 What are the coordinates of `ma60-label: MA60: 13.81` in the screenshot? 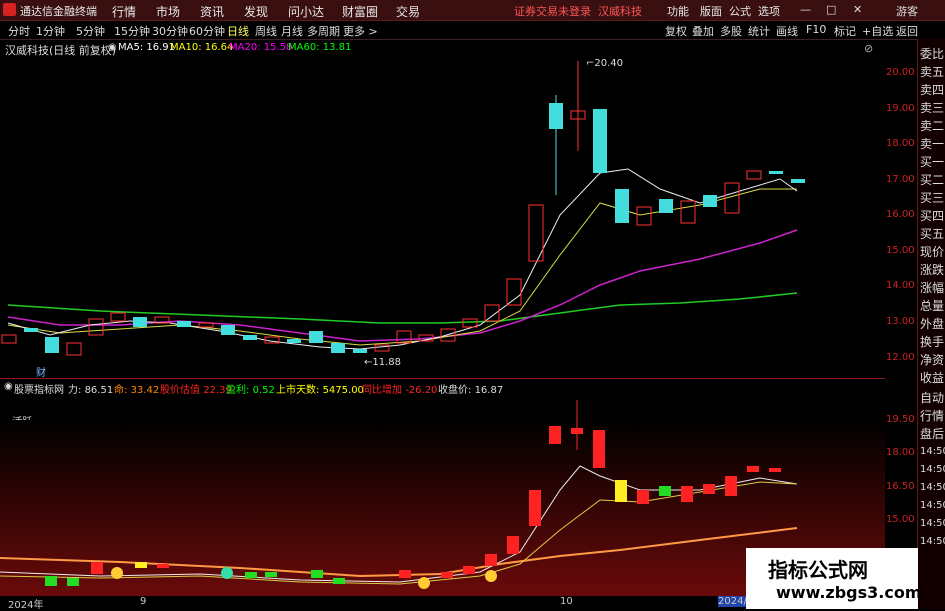 It's located at (320, 47).